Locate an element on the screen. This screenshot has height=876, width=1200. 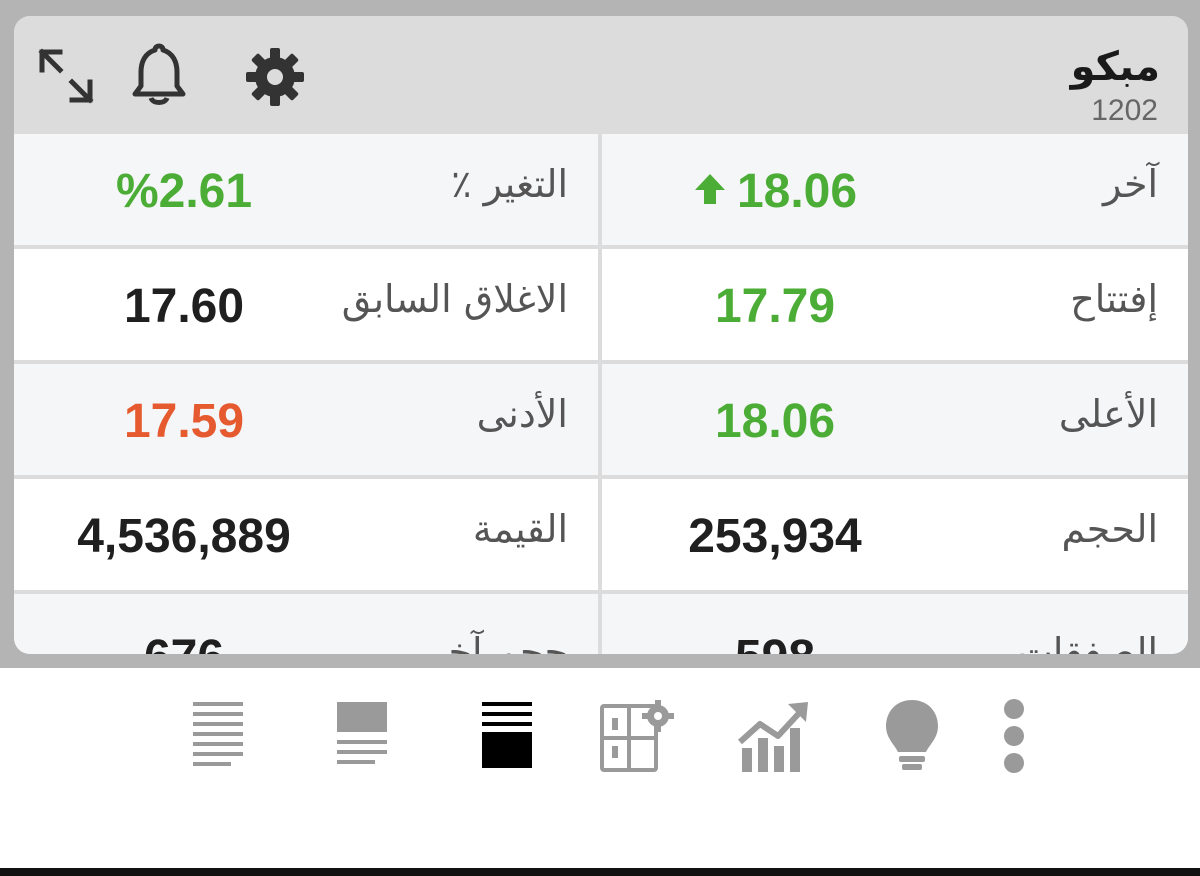
field-label: الصفقات is located at coordinates (1087, 642).